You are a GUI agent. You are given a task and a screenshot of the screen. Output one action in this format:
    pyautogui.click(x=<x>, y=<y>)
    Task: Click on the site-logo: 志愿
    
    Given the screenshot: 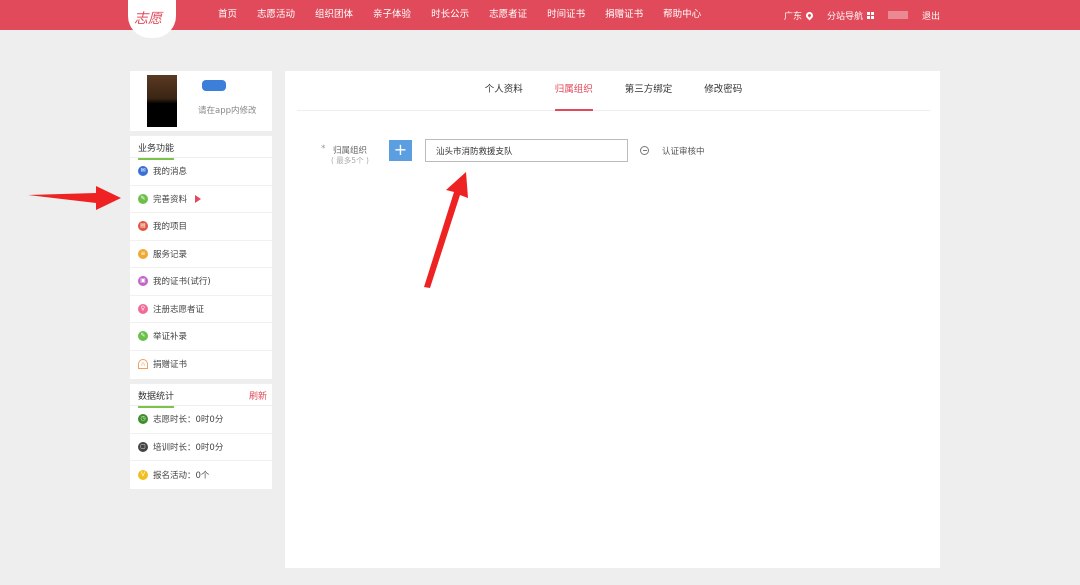 What is the action you would take?
    pyautogui.click(x=152, y=19)
    